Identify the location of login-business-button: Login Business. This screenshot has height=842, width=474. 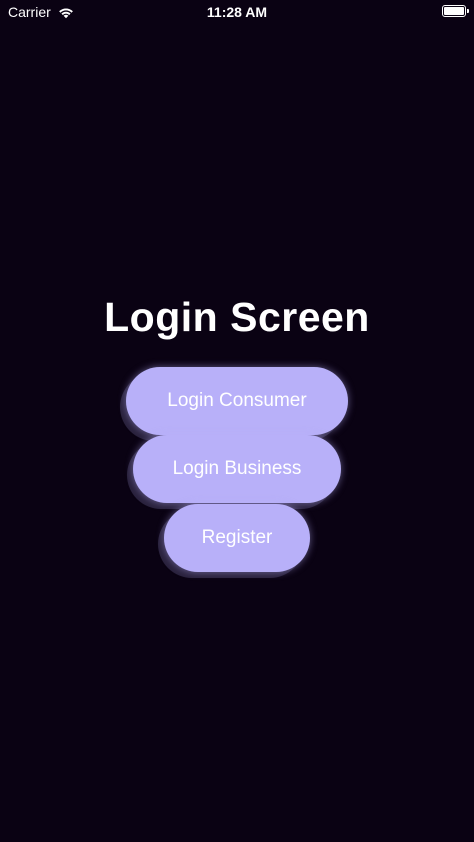
(237, 469).